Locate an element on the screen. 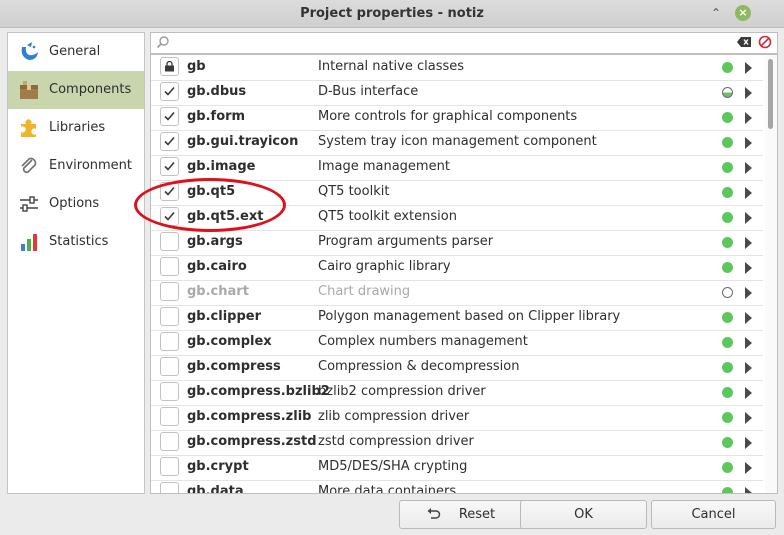  component-name: gb is located at coordinates (196, 66).